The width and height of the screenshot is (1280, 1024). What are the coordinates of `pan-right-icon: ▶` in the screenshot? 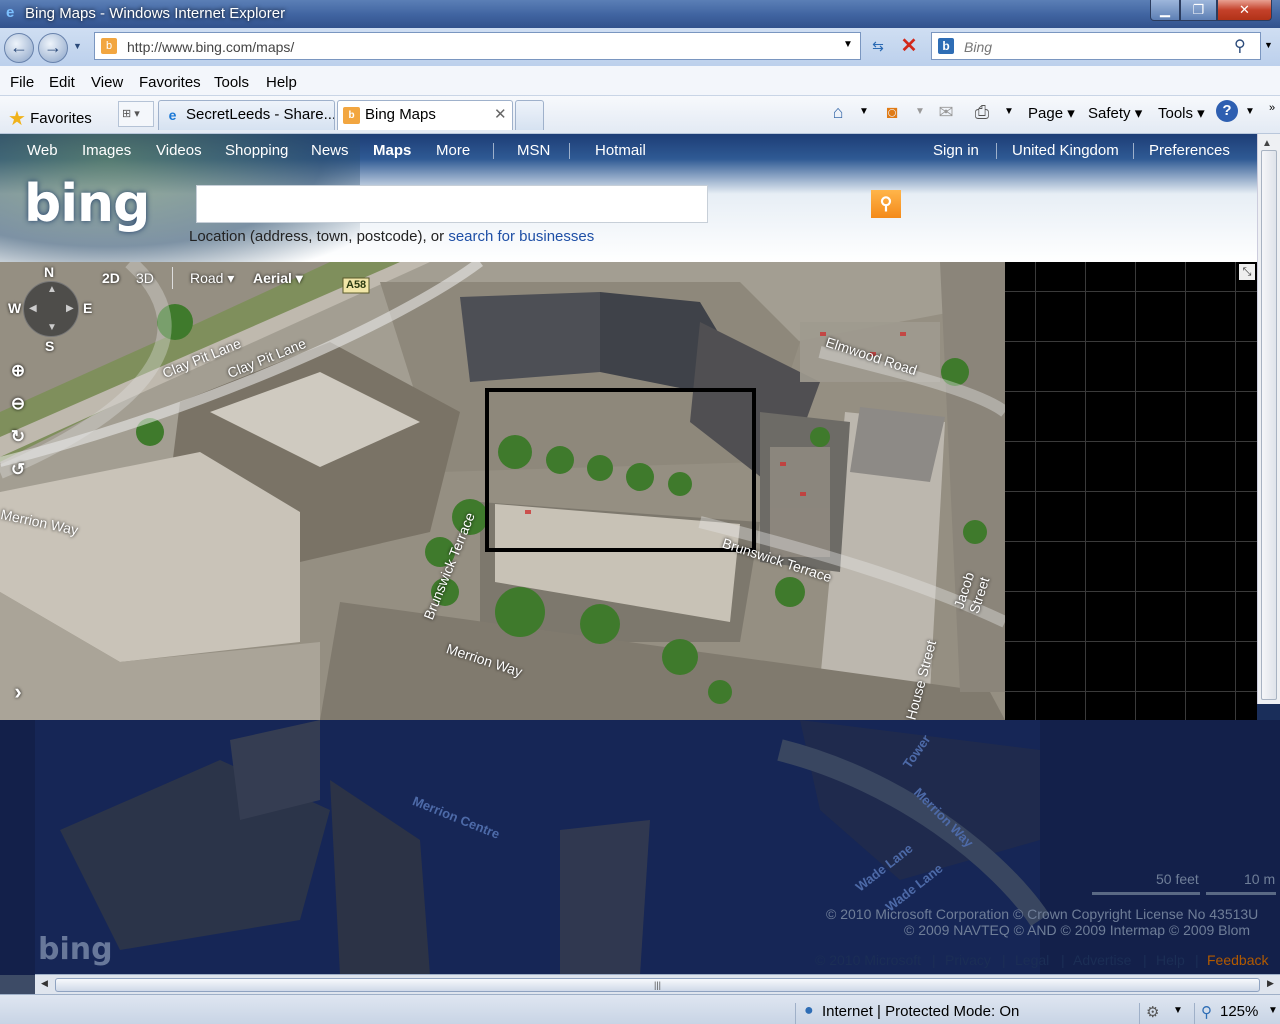 It's located at (70, 308).